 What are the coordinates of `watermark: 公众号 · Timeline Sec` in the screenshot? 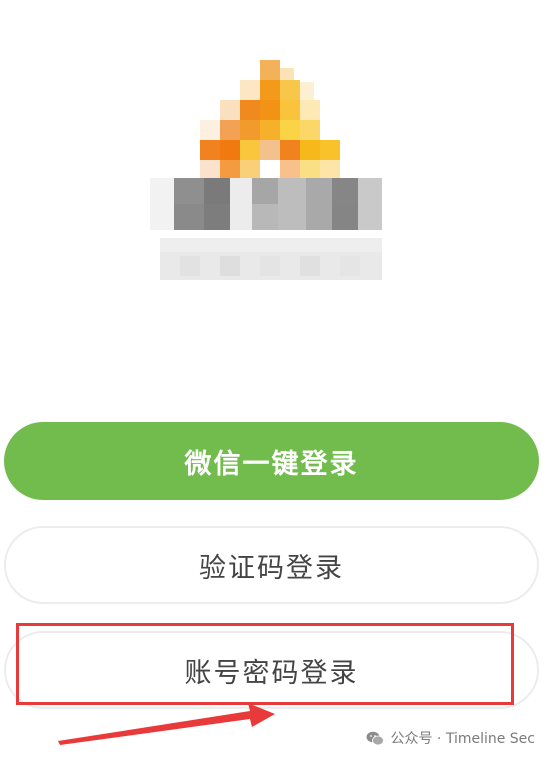 It's located at (450, 738).